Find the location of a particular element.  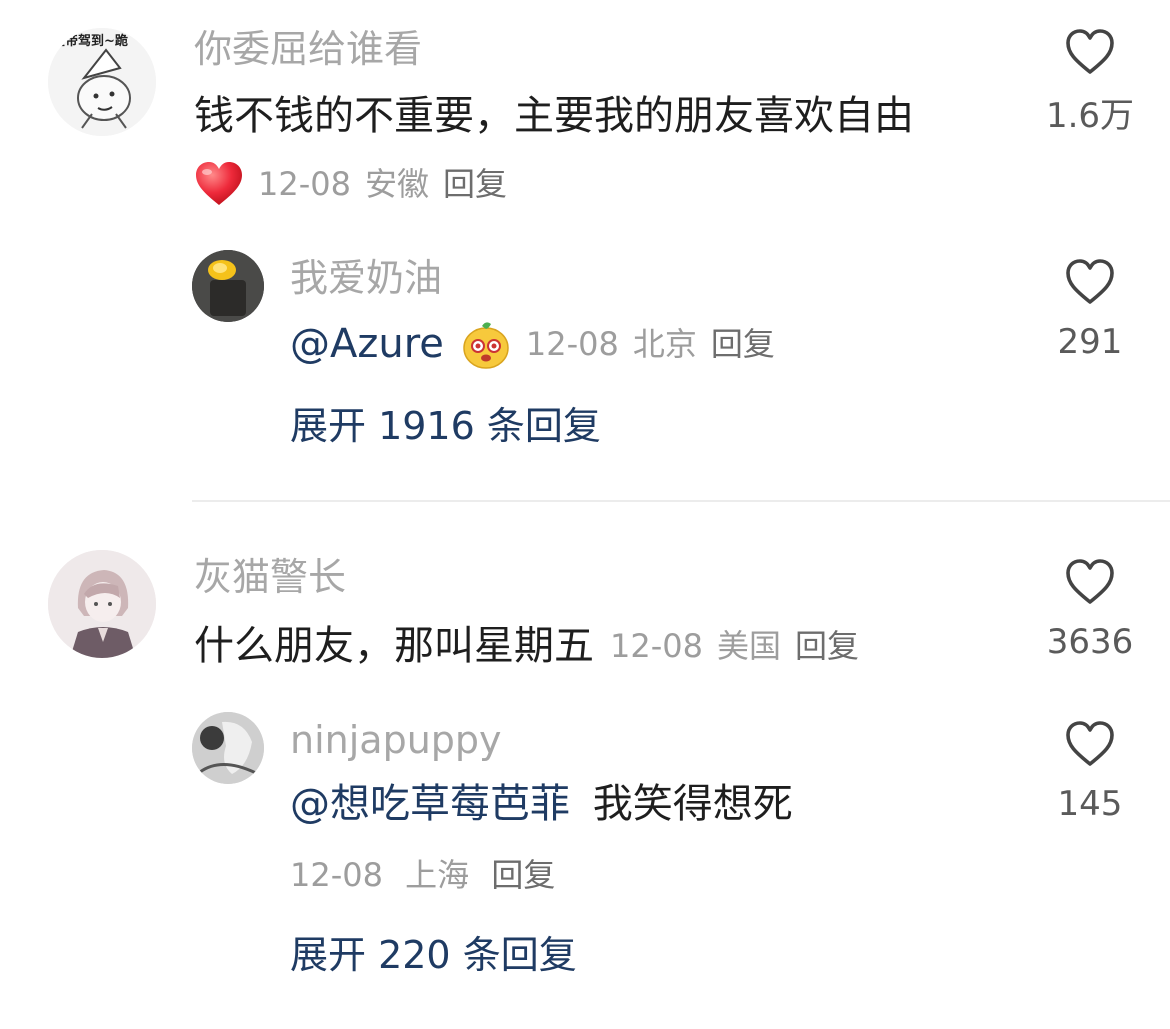

avatar is located at coordinates (102, 604).